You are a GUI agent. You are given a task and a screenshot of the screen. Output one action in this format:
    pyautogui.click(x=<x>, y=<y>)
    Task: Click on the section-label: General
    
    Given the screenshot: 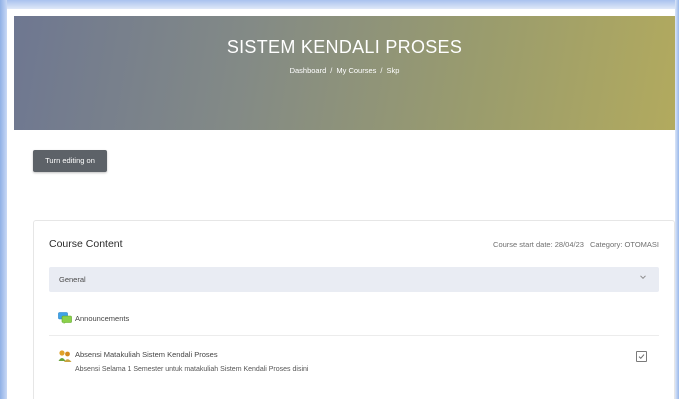 What is the action you would take?
    pyautogui.click(x=72, y=279)
    